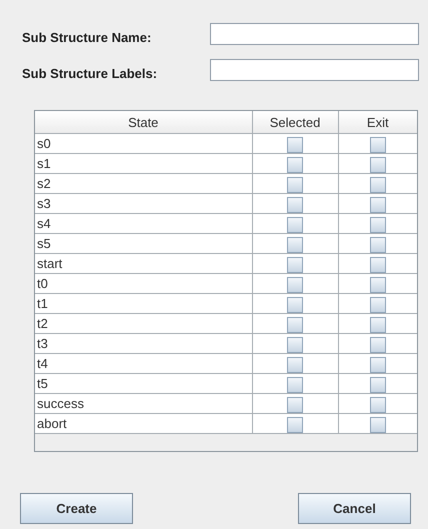  I want to click on table-cell: success, so click(143, 404).